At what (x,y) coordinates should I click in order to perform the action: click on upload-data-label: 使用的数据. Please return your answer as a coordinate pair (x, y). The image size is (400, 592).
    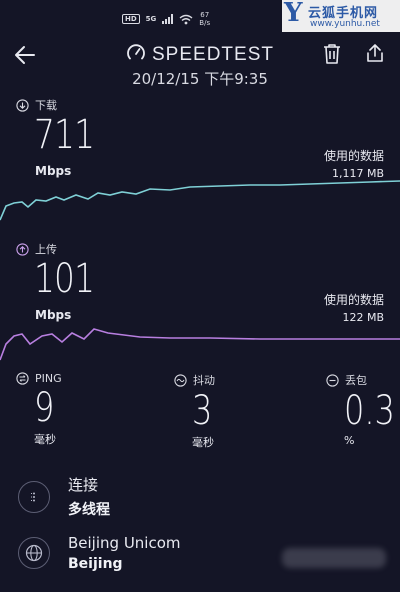
    Looking at the image, I should click on (353, 300).